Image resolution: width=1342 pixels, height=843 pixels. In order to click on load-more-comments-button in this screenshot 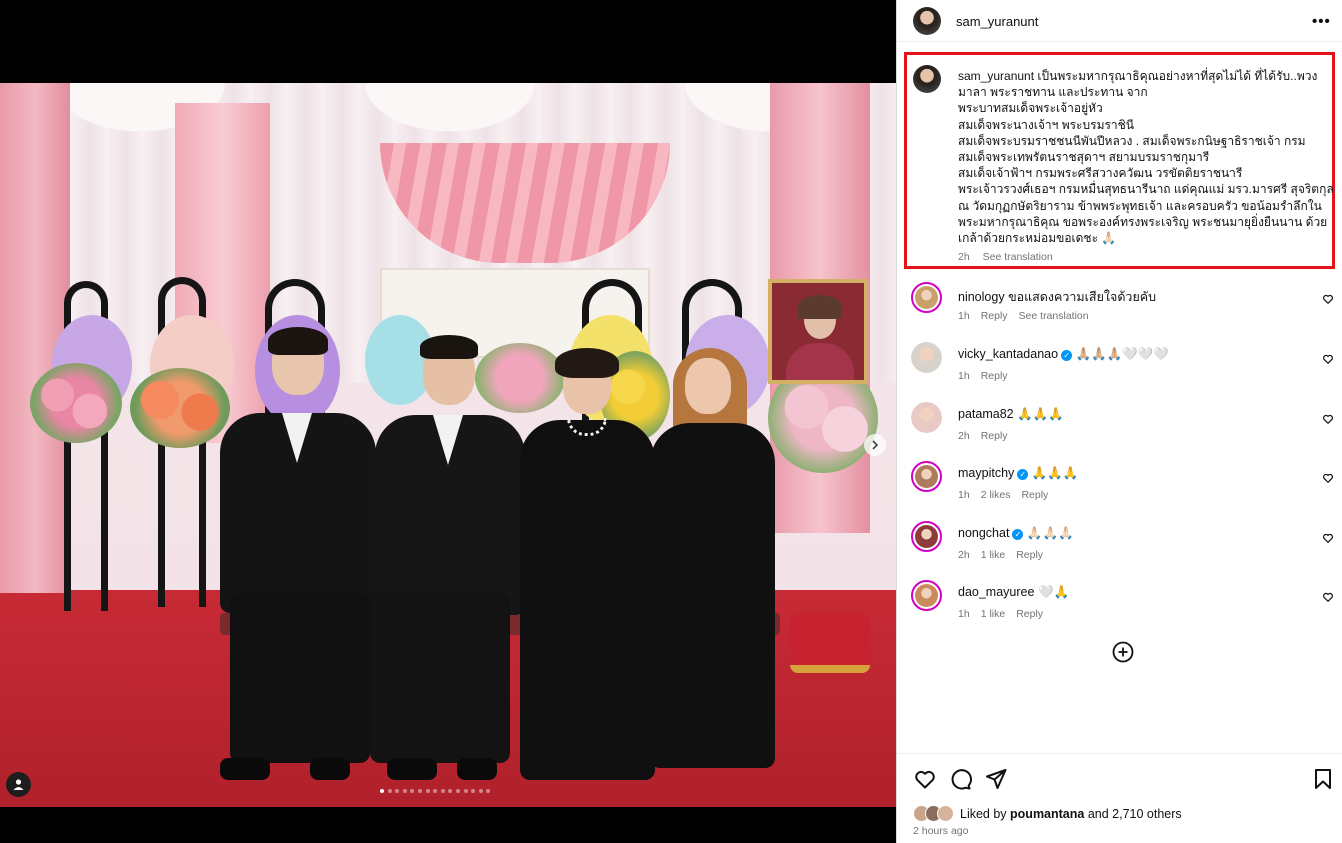, I will do `click(1123, 652)`.